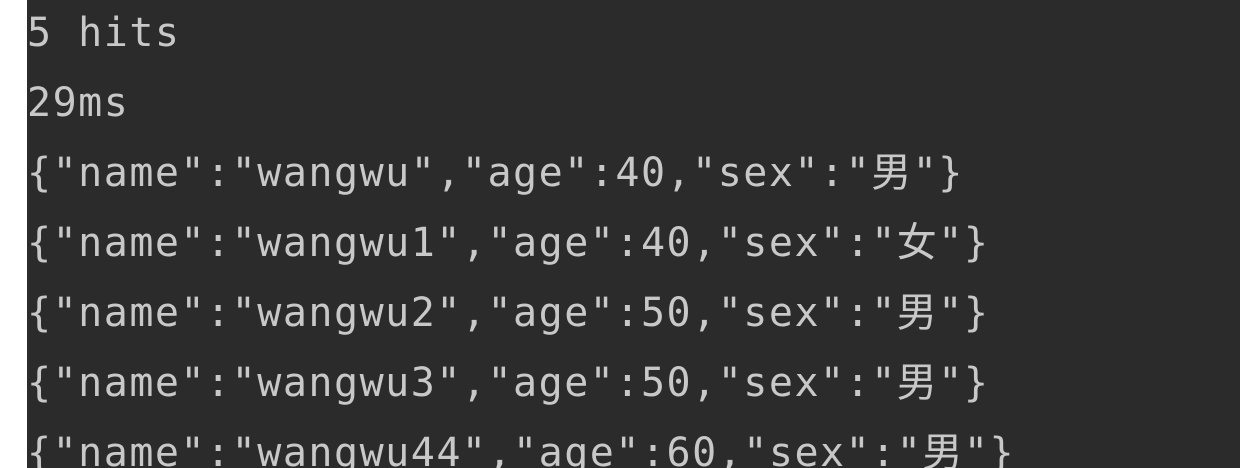  Describe the element at coordinates (508, 243) in the screenshot. I see `console-line-result: {"name":"wangwu1","age":40,"sex":"女"}` at that location.